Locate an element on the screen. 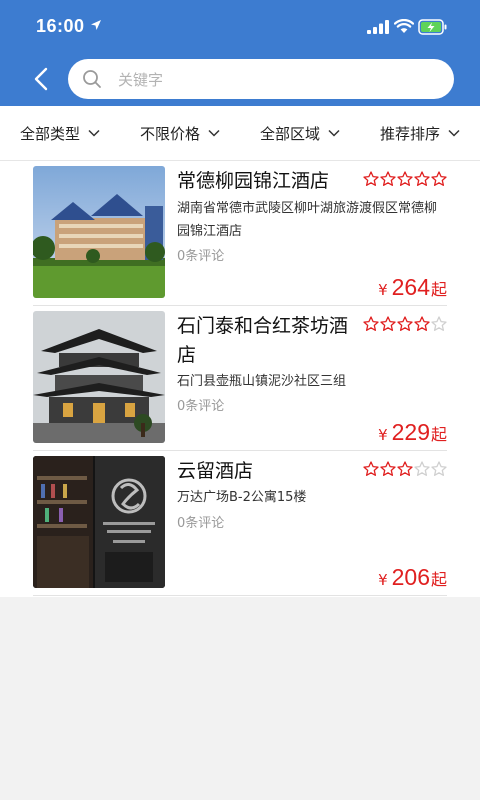 This screenshot has width=480, height=800. signal-icon is located at coordinates (378, 27).